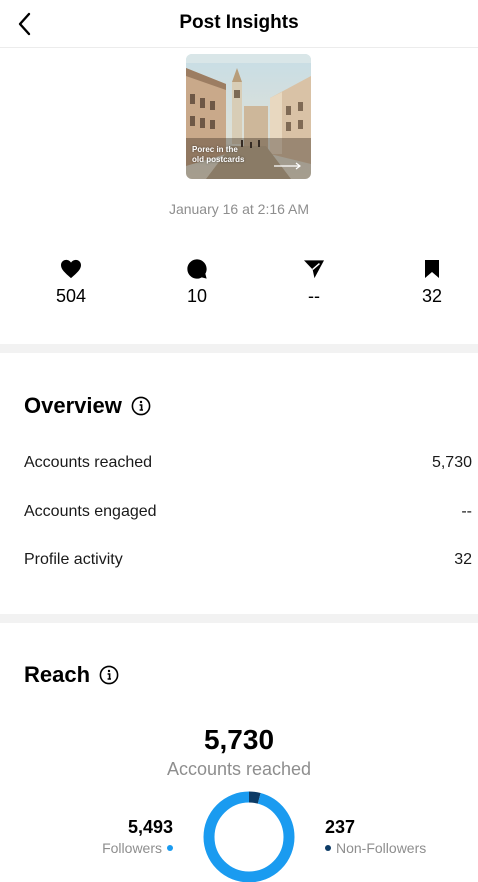  Describe the element at coordinates (150, 827) in the screenshot. I see `followers-value: 5,493` at that location.